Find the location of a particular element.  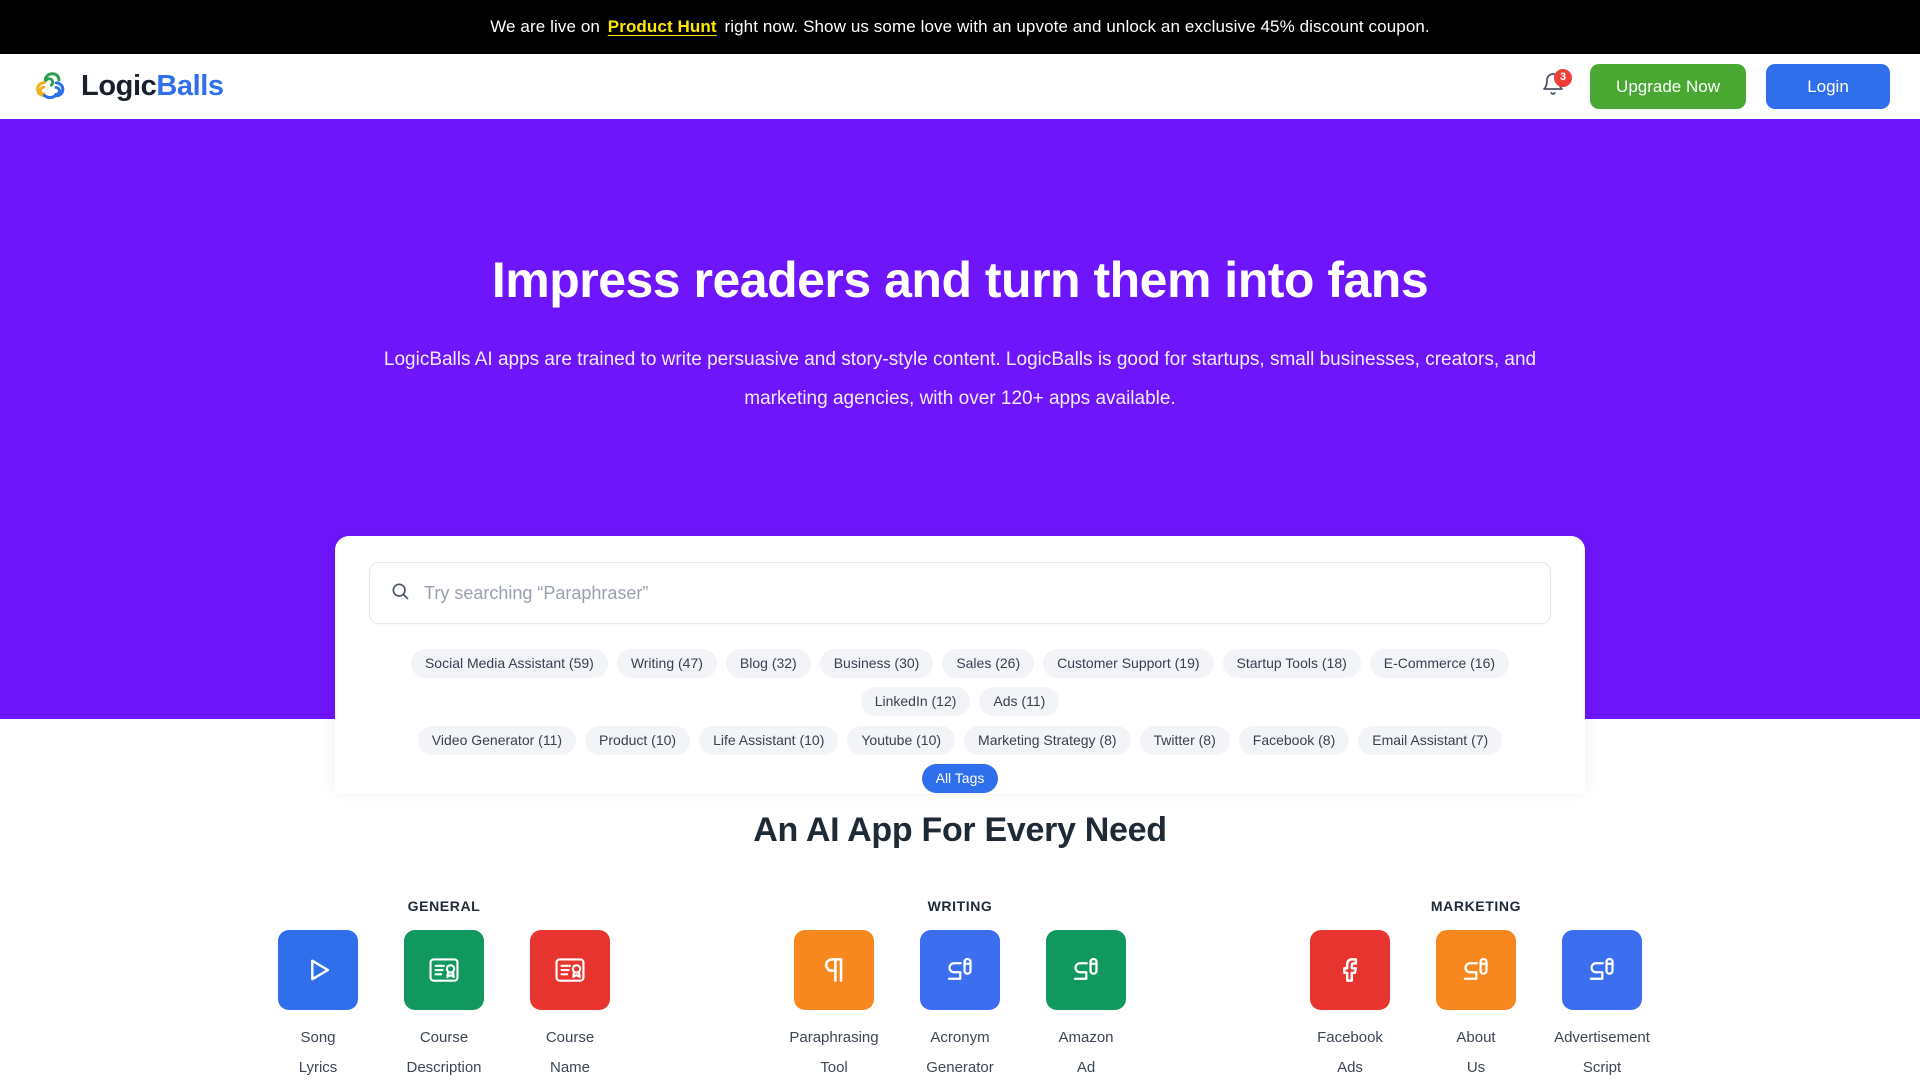

app-card: Advertisement Script Generator is located at coordinates (1602, 1005).